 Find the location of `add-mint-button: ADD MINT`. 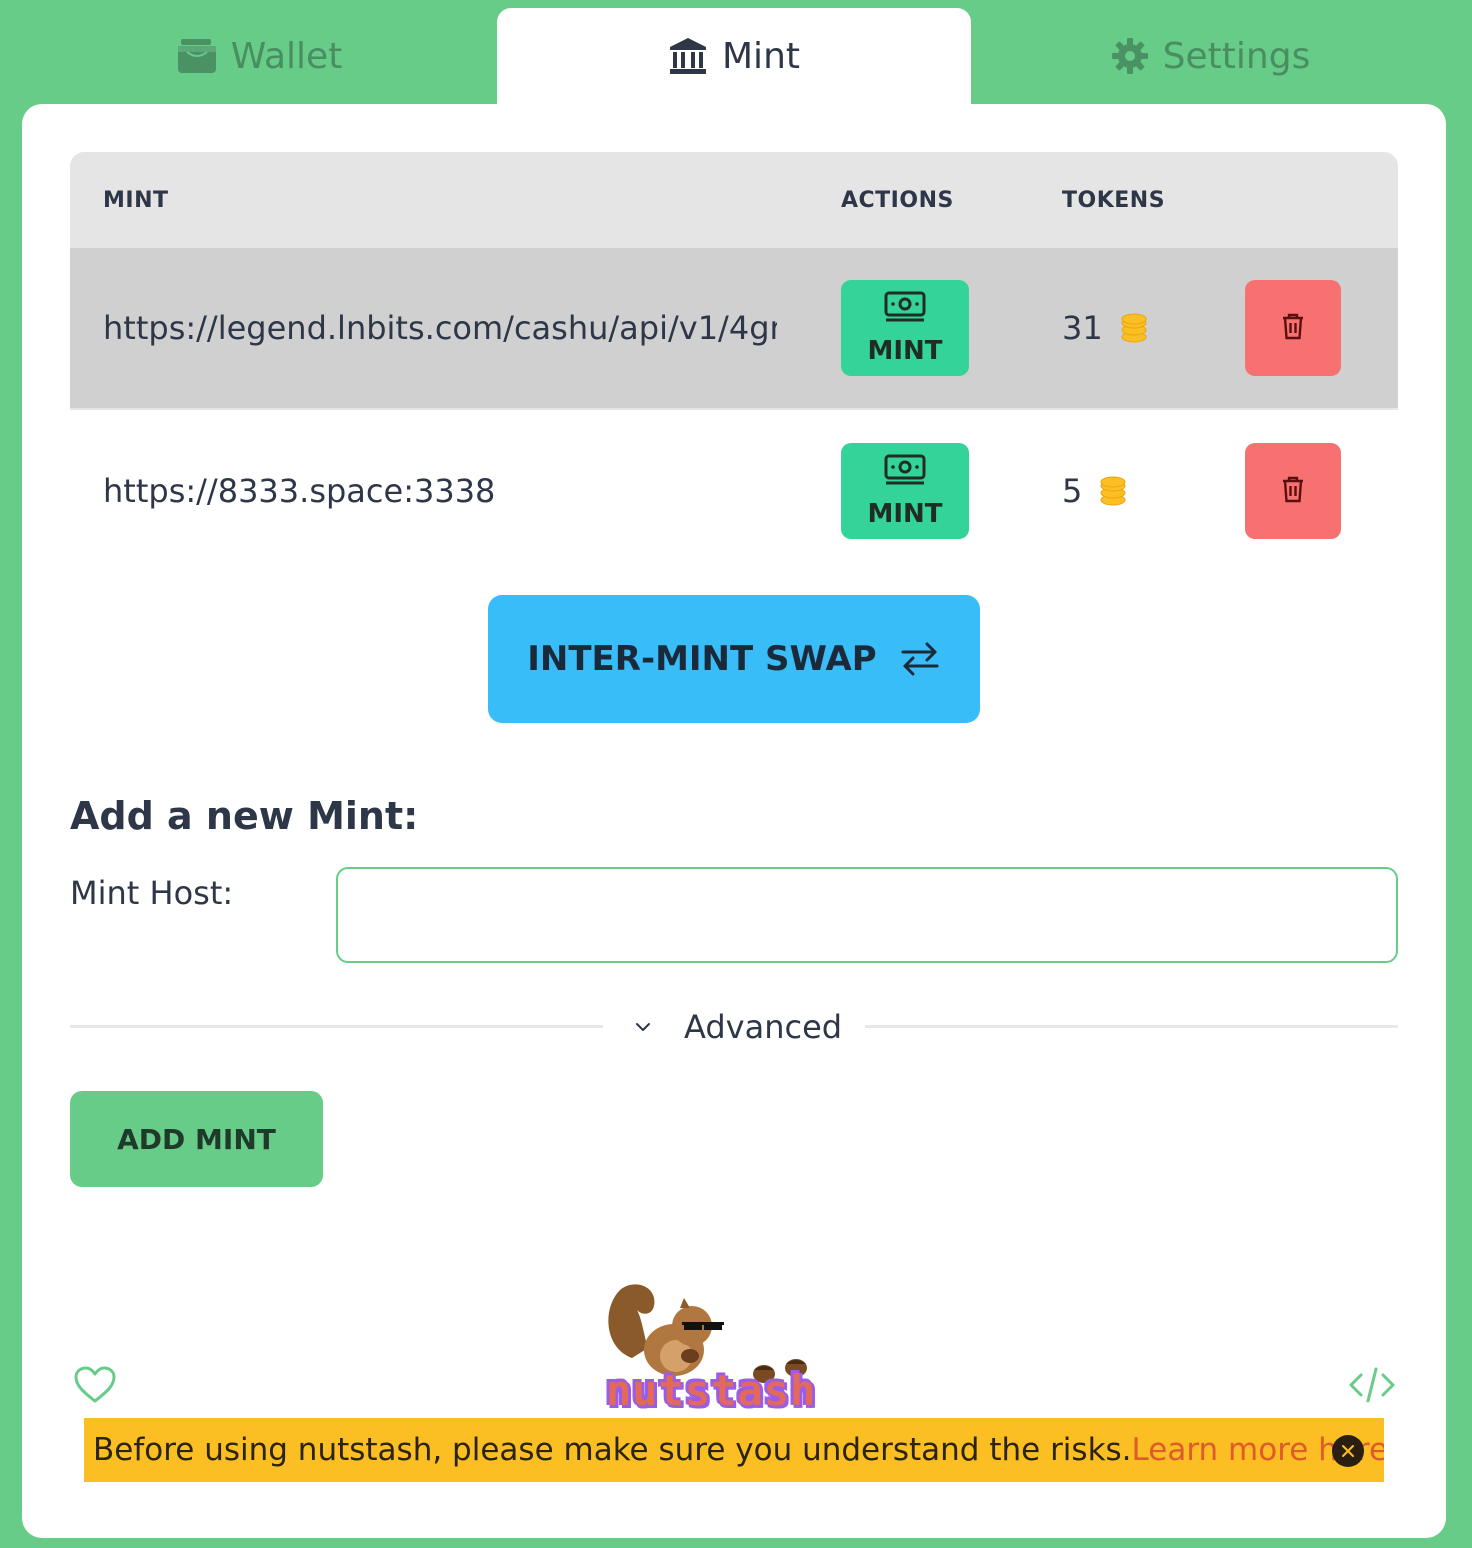

add-mint-button: ADD MINT is located at coordinates (196, 1139).